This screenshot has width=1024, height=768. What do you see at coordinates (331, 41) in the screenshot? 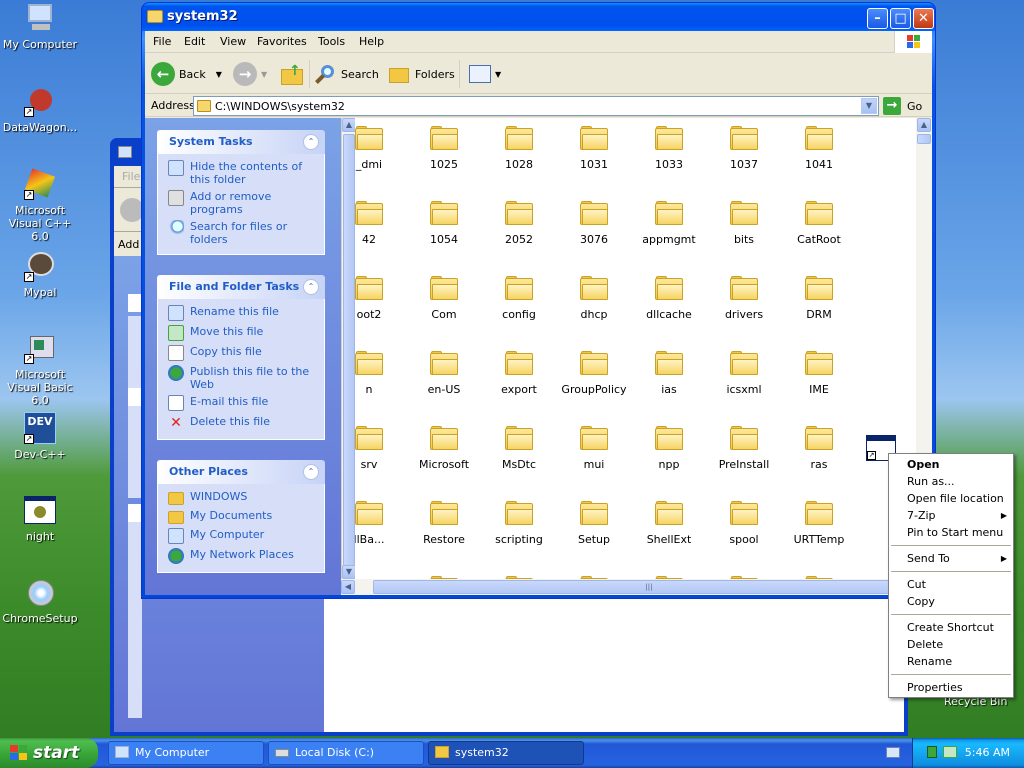
I see `menu-tools: Tools` at bounding box center [331, 41].